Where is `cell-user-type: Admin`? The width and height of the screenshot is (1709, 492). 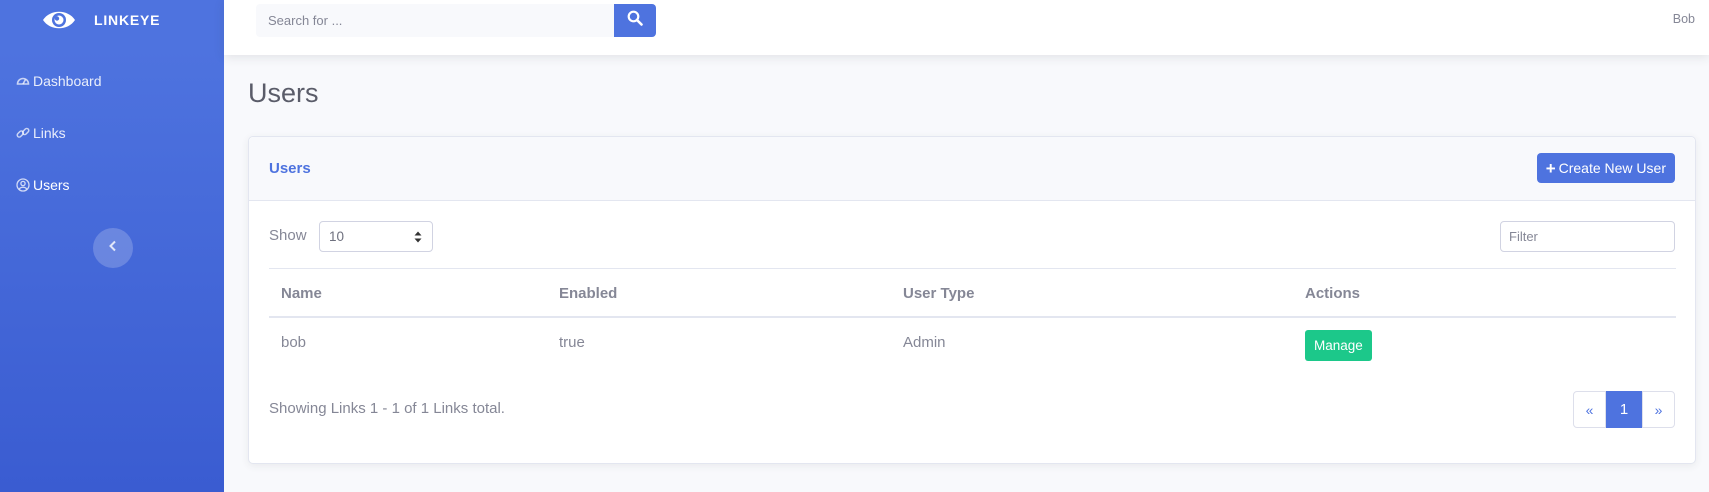
cell-user-type: Admin is located at coordinates (924, 342).